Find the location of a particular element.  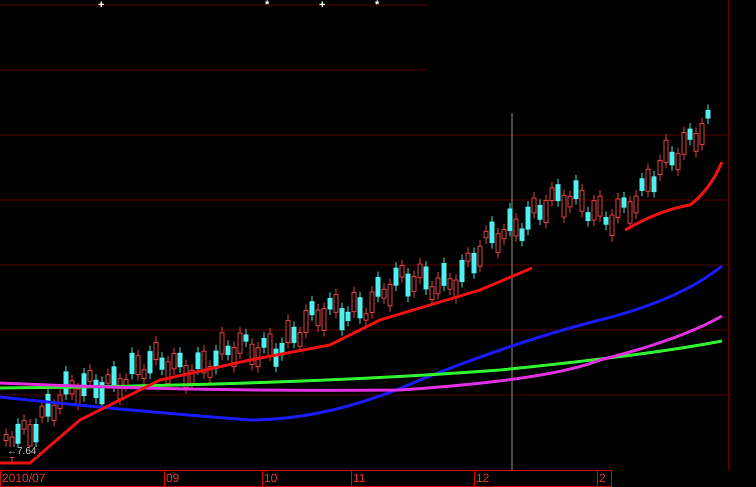

axis-label: 09 is located at coordinates (213, 478).